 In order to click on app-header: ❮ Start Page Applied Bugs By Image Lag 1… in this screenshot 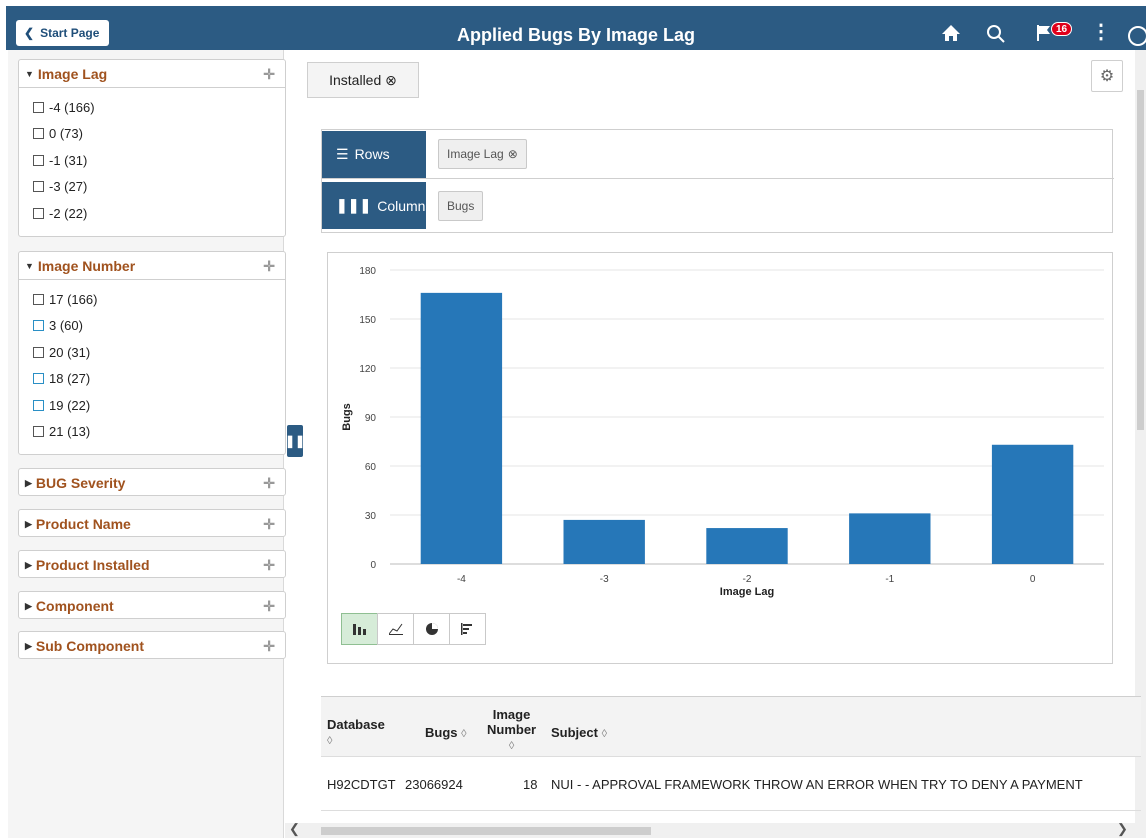, I will do `click(573, 25)`.